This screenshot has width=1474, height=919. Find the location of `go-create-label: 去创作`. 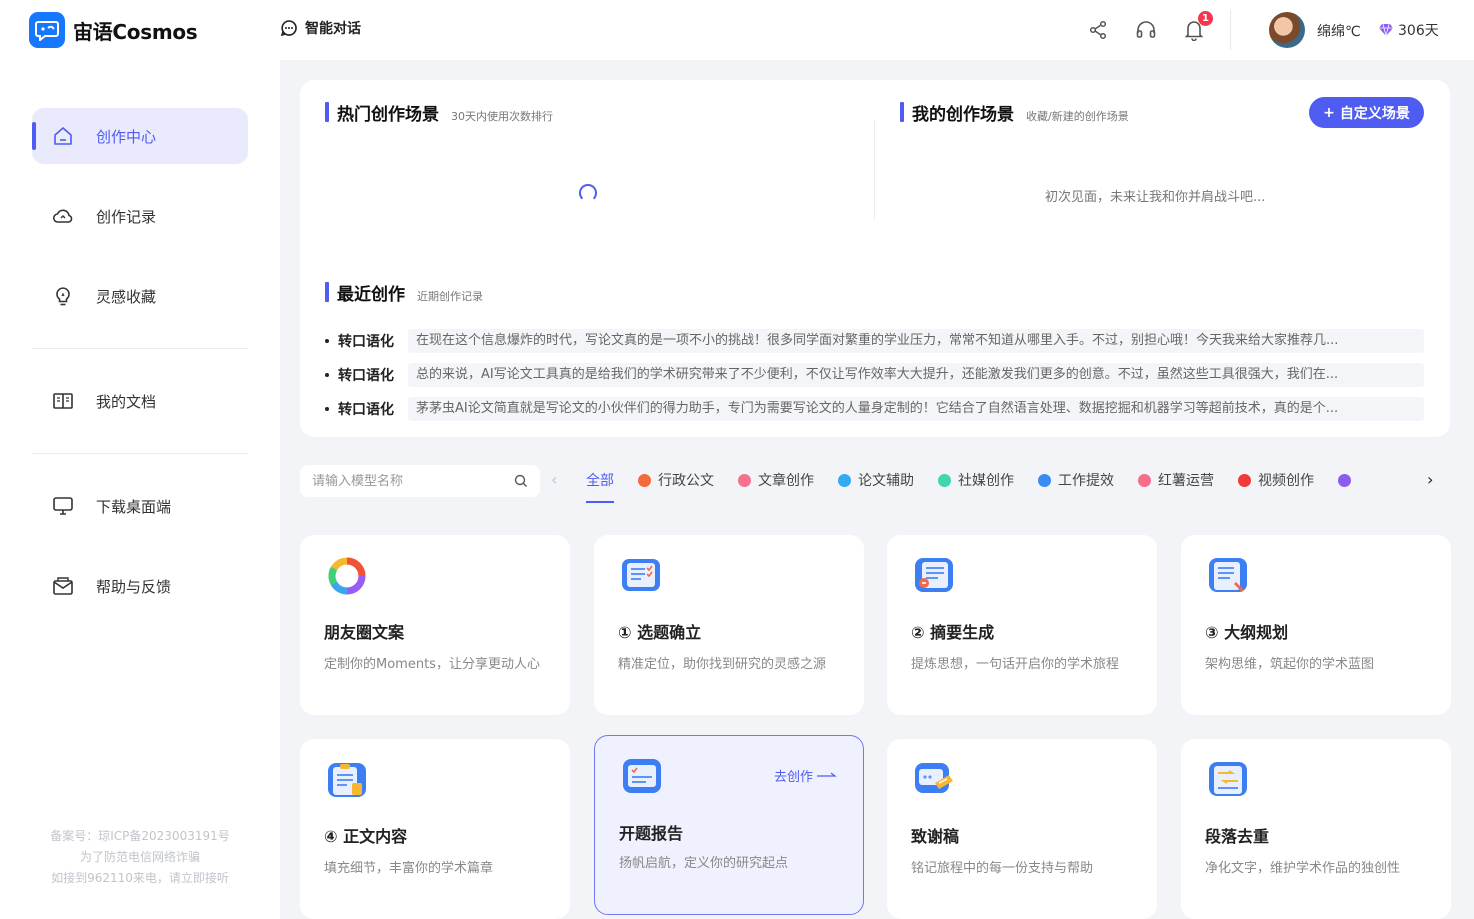

go-create-label: 去创作 is located at coordinates (793, 777).